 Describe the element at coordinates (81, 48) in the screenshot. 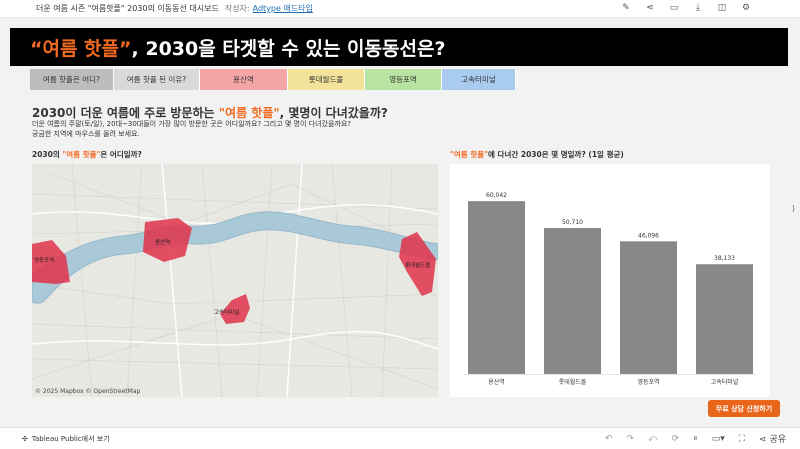

I see `hero-accent: “여름 핫플”` at that location.